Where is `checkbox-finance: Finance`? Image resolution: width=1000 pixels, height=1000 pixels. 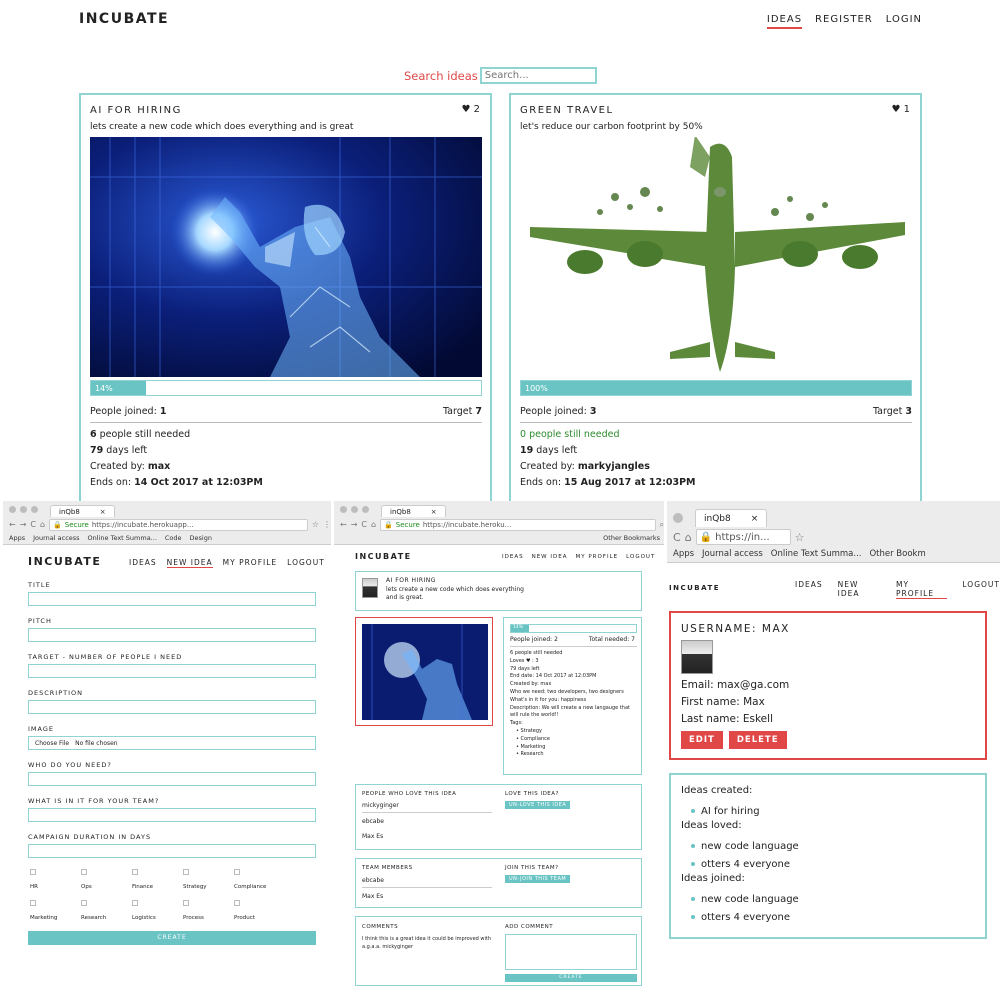 checkbox-finance: Finance is located at coordinates (157, 879).